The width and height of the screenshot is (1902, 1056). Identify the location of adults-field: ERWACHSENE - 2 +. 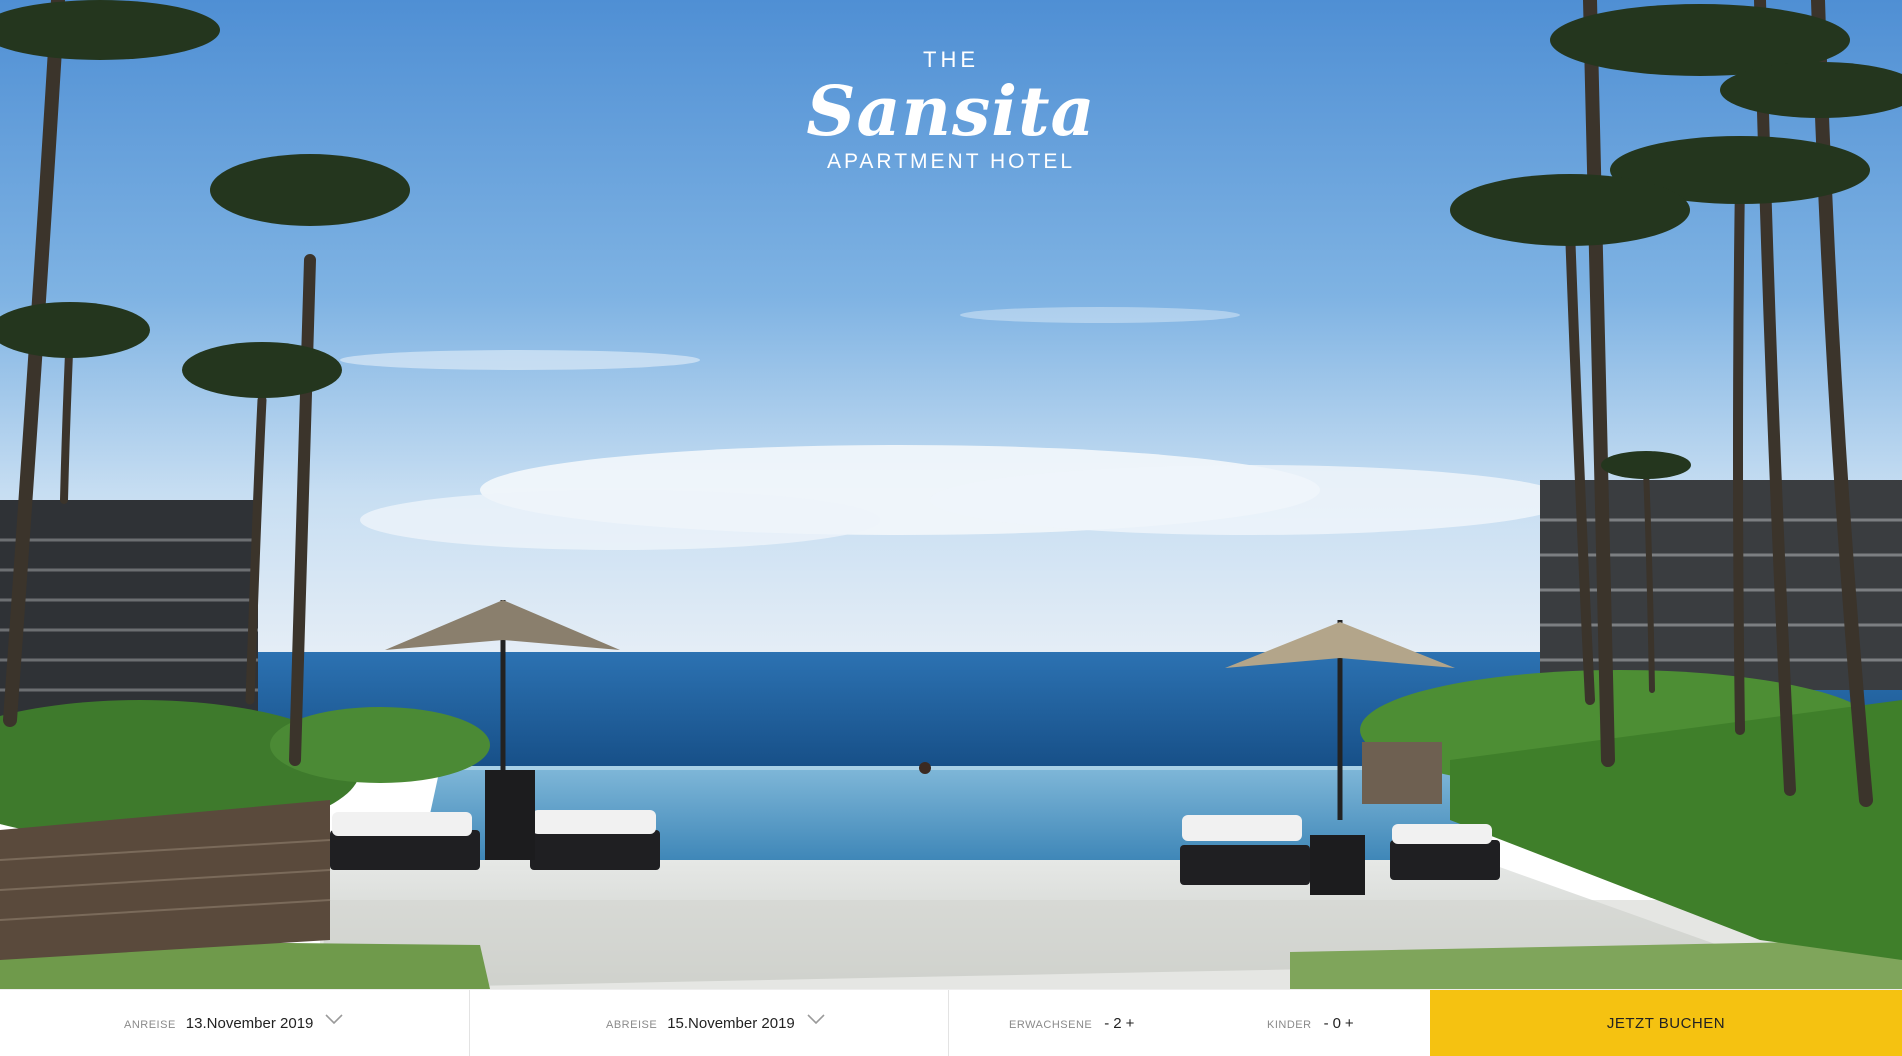
(1072, 1023).